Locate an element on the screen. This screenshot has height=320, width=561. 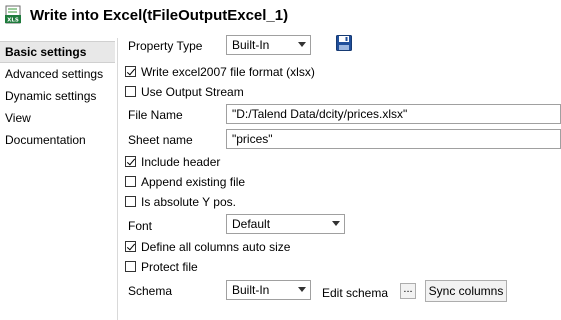
schema-label: Schema is located at coordinates (150, 291).